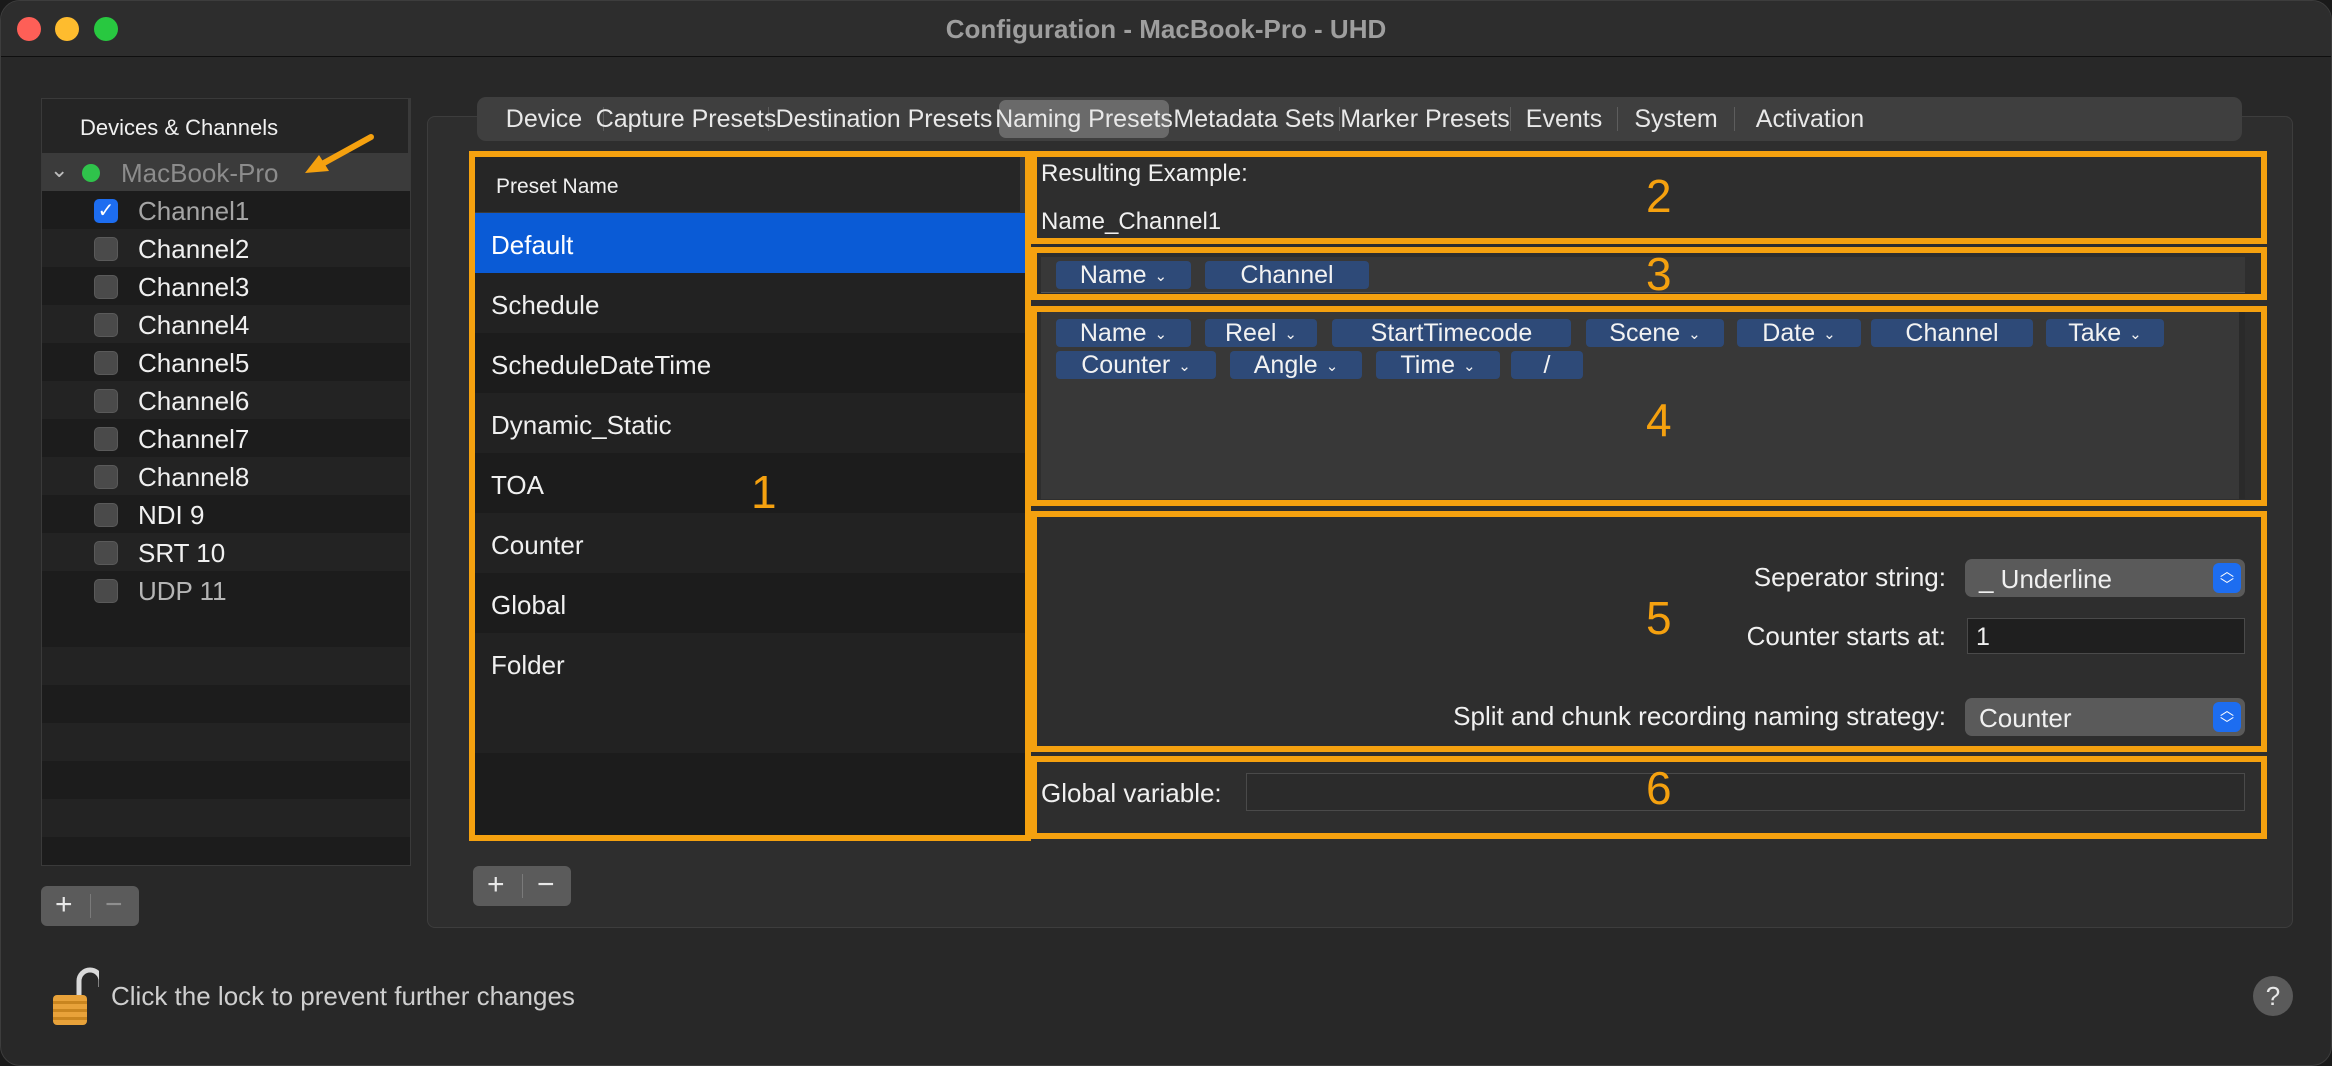  I want to click on sidebar-channel-row: Channel7, so click(226, 438).